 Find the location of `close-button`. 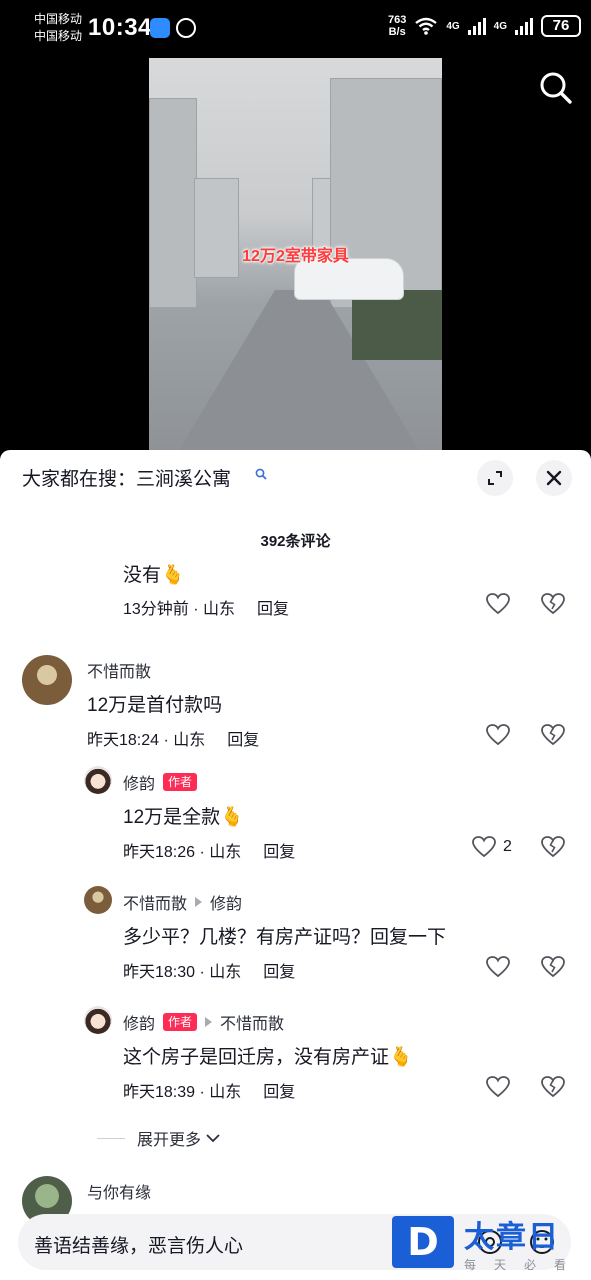

close-button is located at coordinates (554, 478).